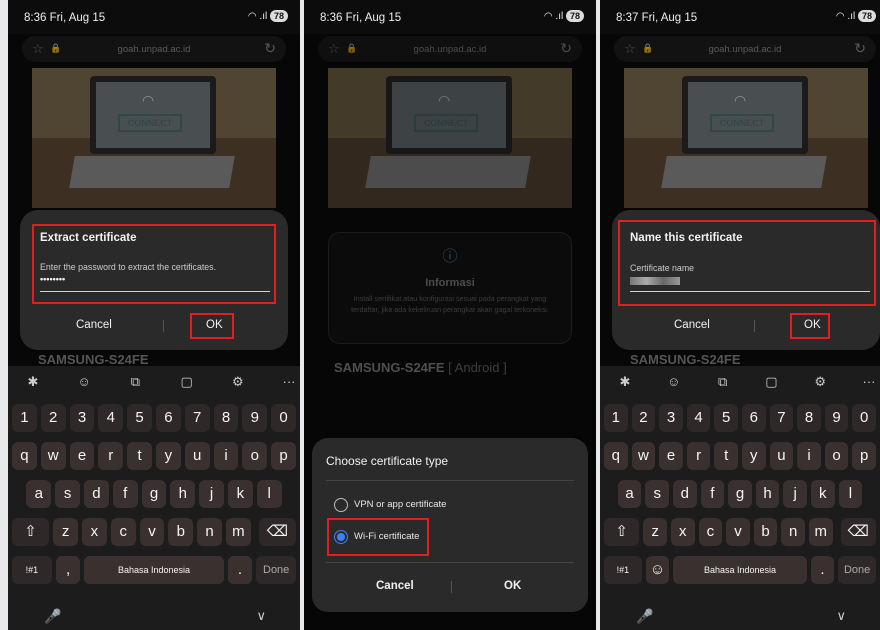  I want to click on key-f: f, so click(712, 494).